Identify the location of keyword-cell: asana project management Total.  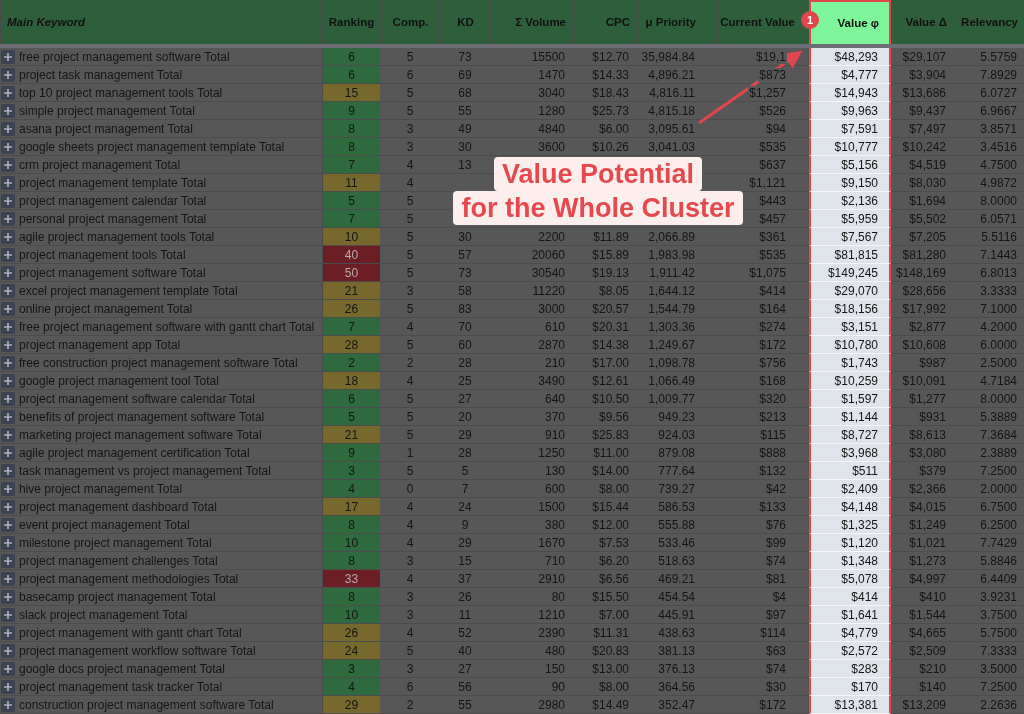
(106, 128).